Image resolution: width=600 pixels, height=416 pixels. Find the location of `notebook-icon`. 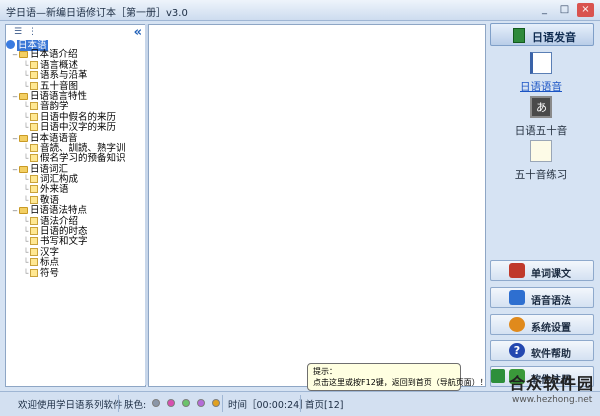

notebook-icon is located at coordinates (541, 63).